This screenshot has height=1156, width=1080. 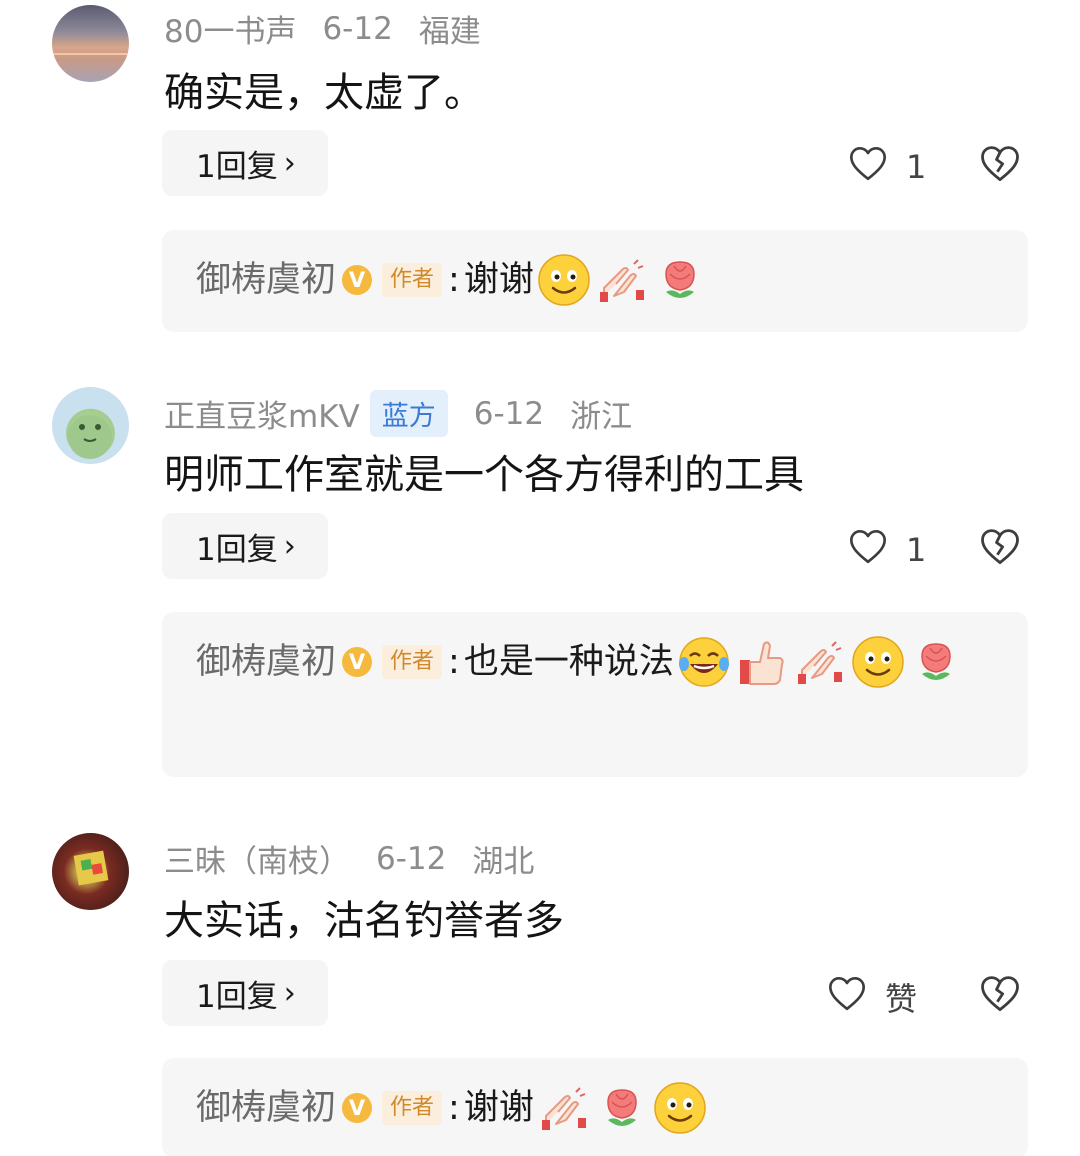 I want to click on like-count: 赞, so click(x=901, y=999).